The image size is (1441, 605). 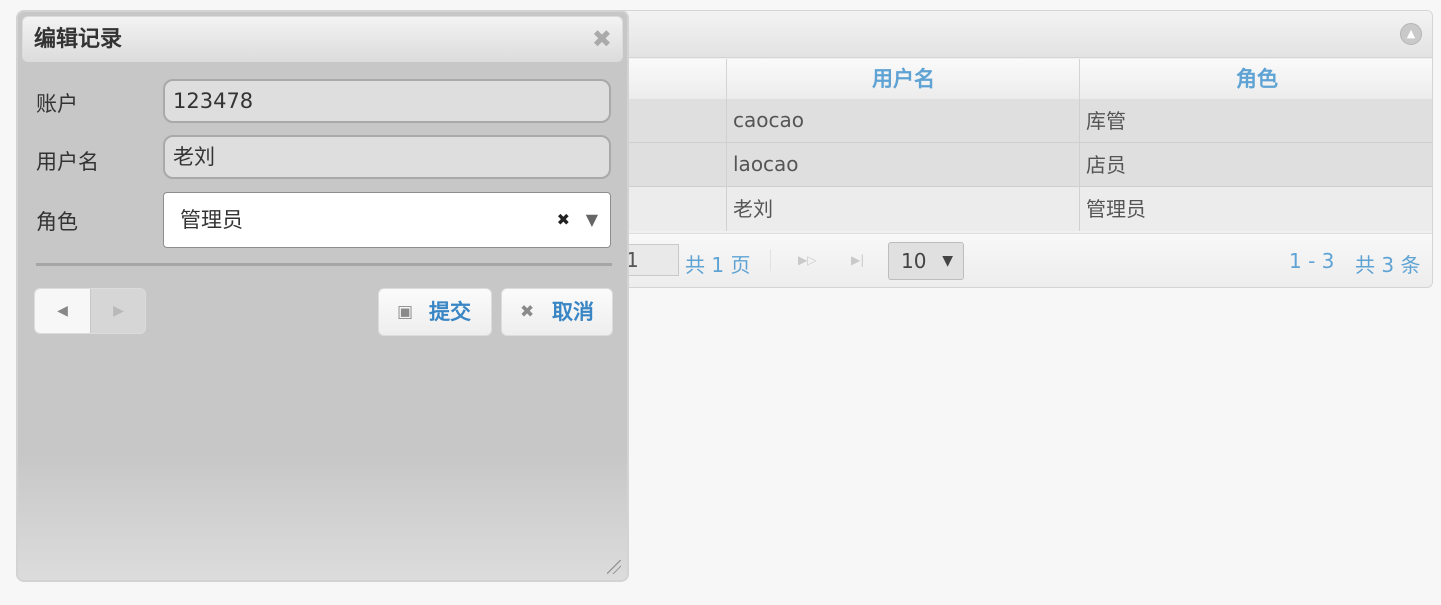 I want to click on triangle-left-icon: ◀, so click(x=62, y=311).